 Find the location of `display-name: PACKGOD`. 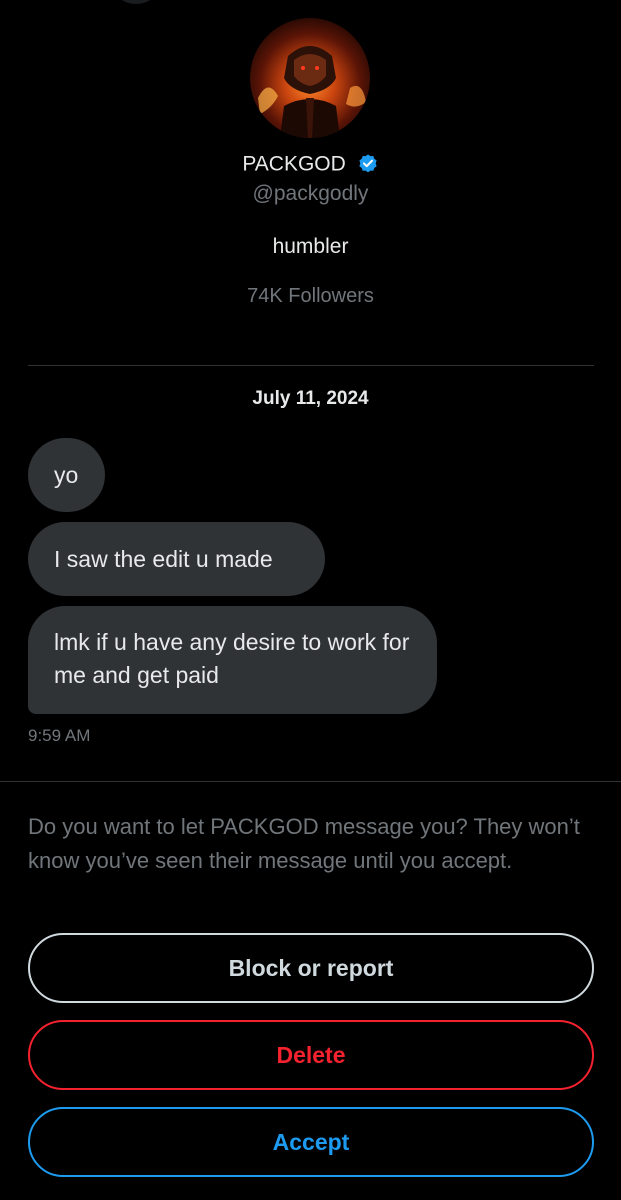

display-name: PACKGOD is located at coordinates (294, 164).